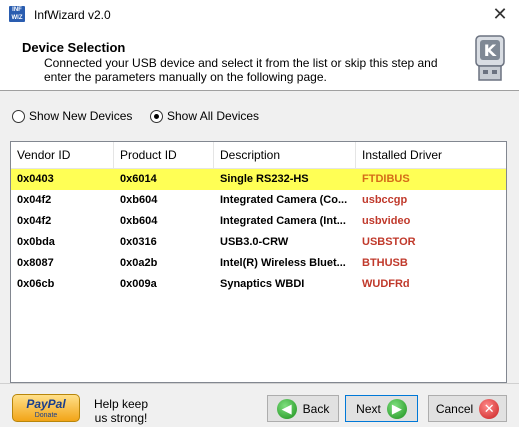 The height and width of the screenshot is (427, 519). What do you see at coordinates (36, 242) in the screenshot?
I see `cell-vendor: 0x0bda` at bounding box center [36, 242].